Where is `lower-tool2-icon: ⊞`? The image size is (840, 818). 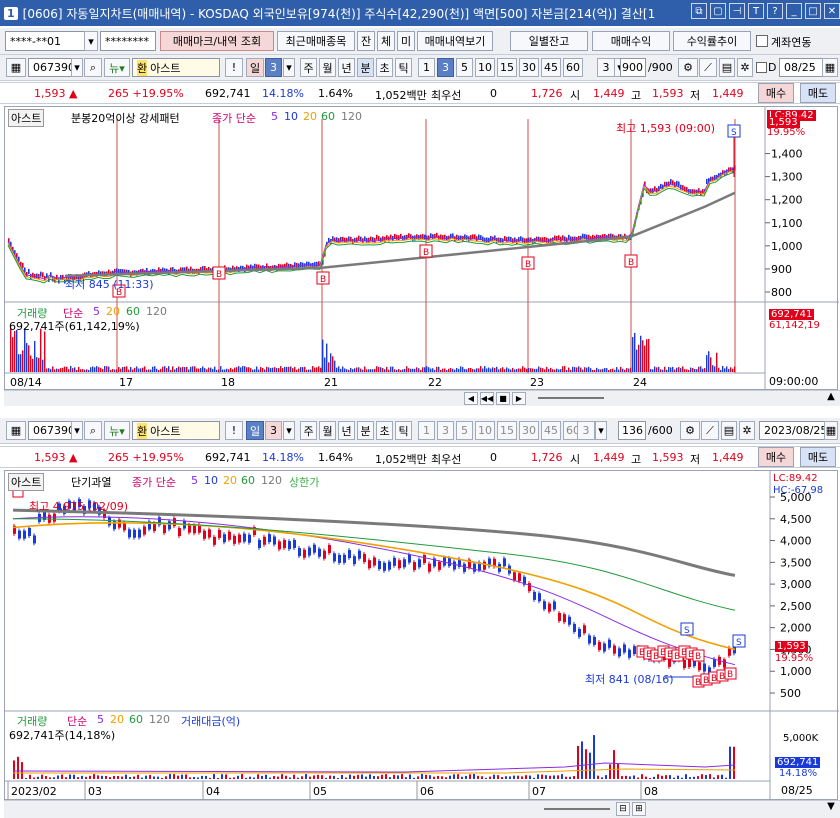 lower-tool2-icon: ⊞ is located at coordinates (639, 809).